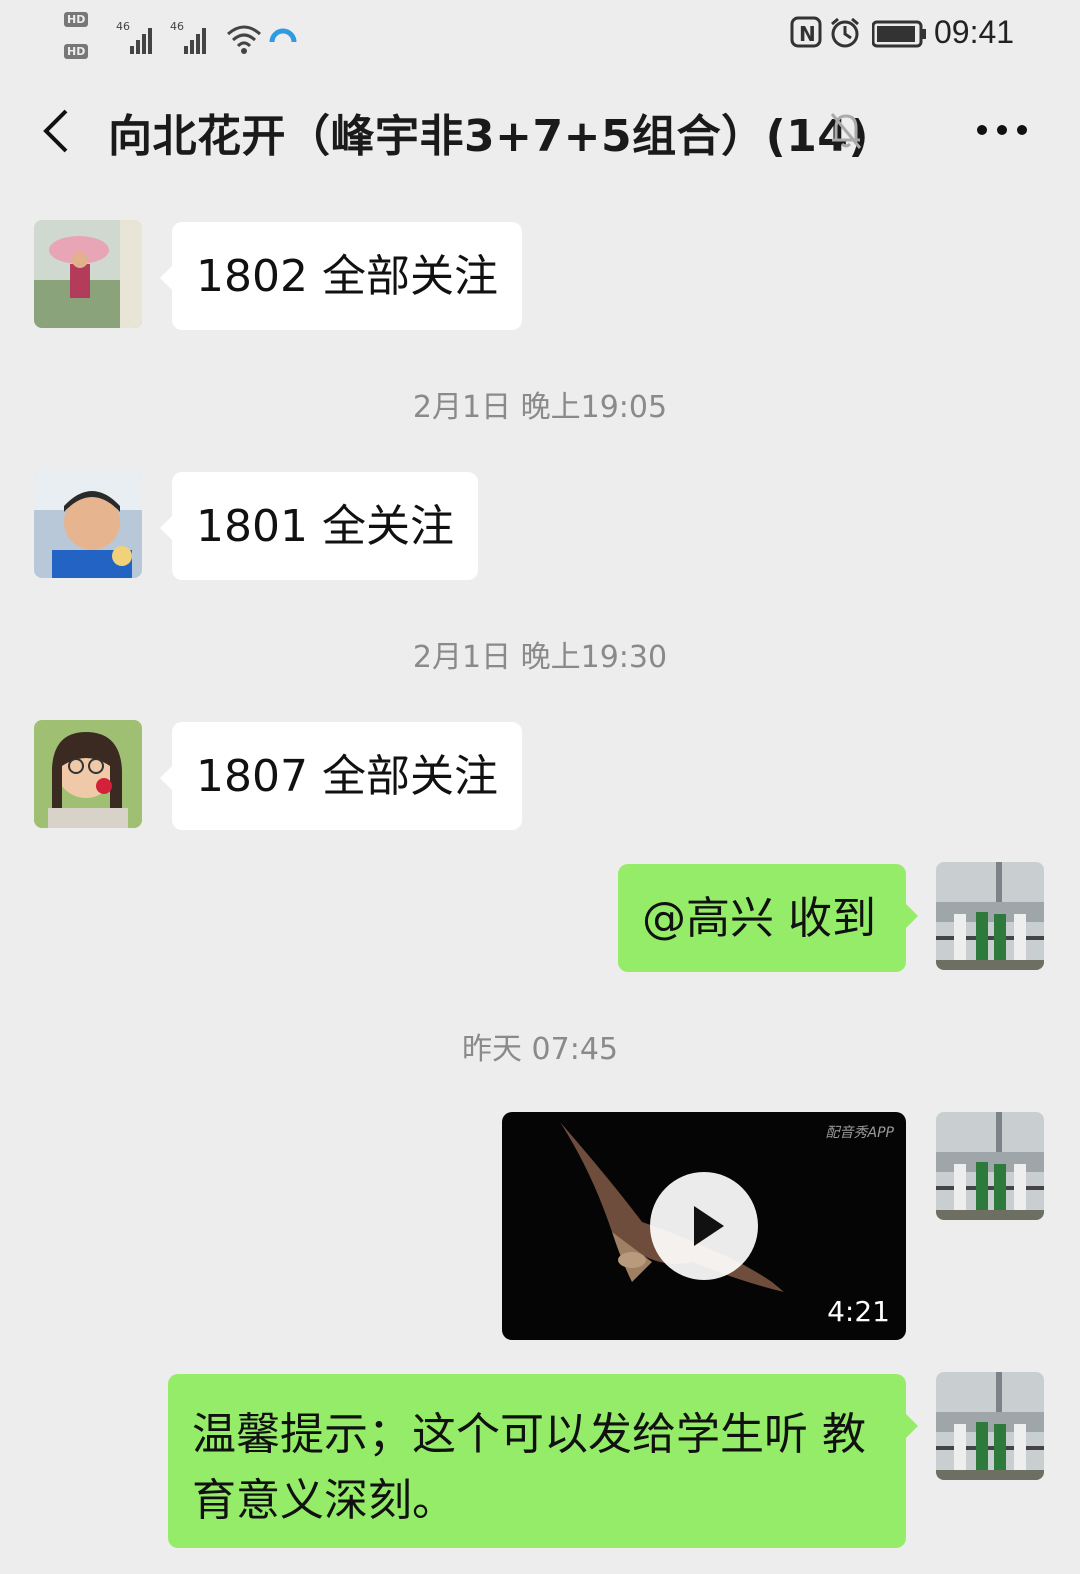 The image size is (1080, 1574). Describe the element at coordinates (325, 526) in the screenshot. I see `message-text: 1801 全关注` at that location.